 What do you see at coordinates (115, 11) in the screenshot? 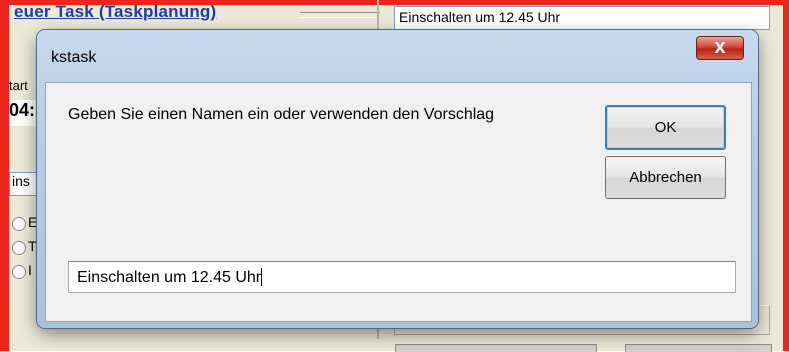
I see `background-window-title: euer Task (Taskplanung)` at bounding box center [115, 11].